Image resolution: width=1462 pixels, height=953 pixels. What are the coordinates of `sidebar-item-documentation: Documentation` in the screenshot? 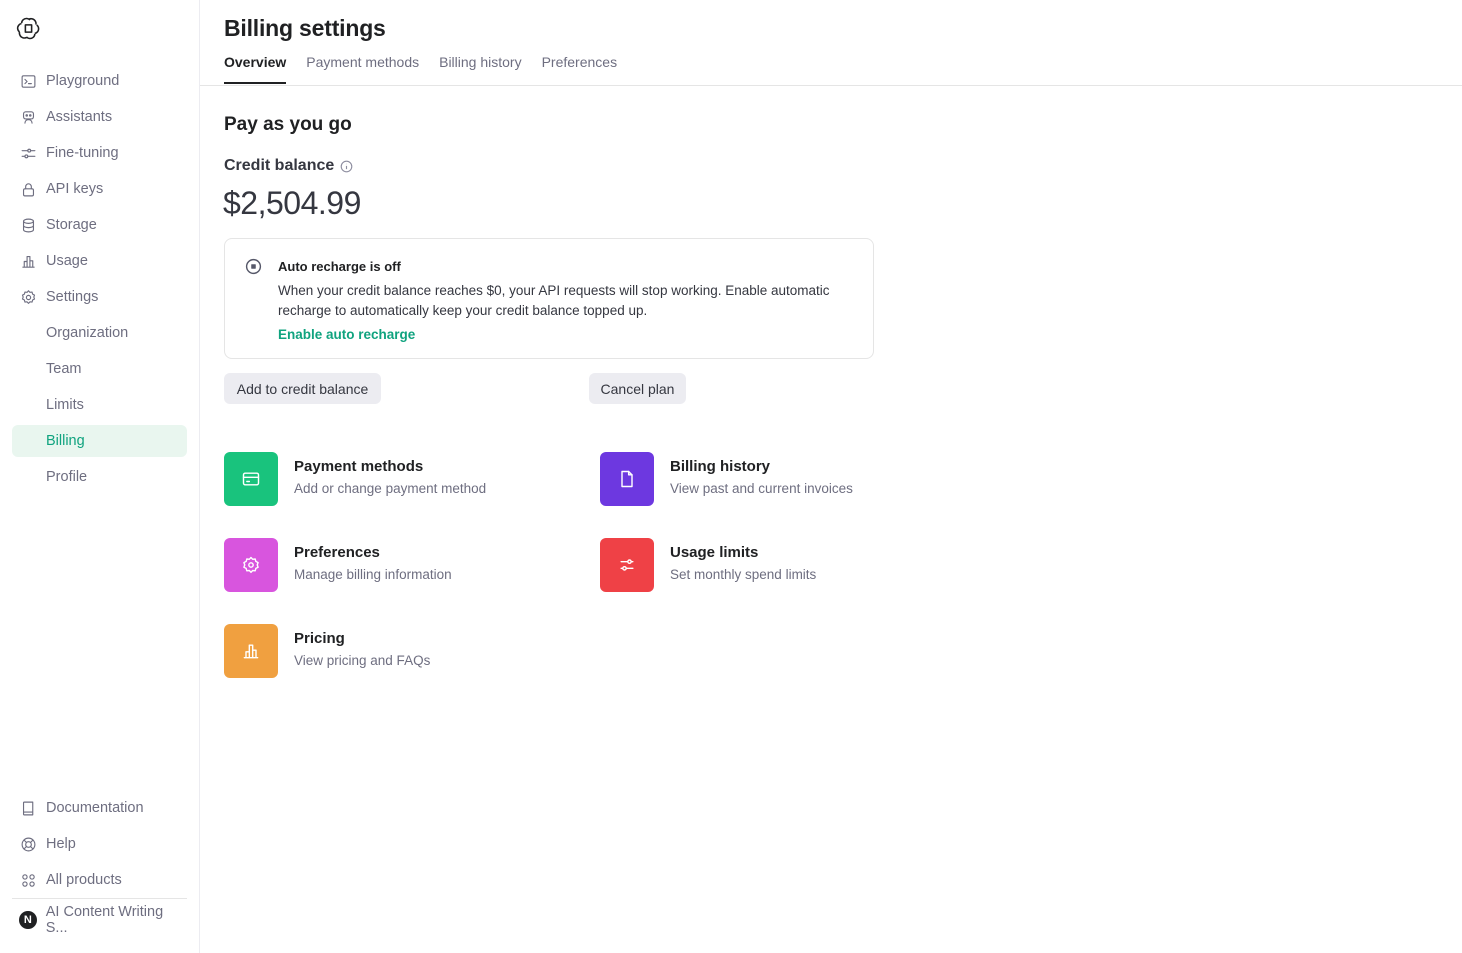 It's located at (99, 808).